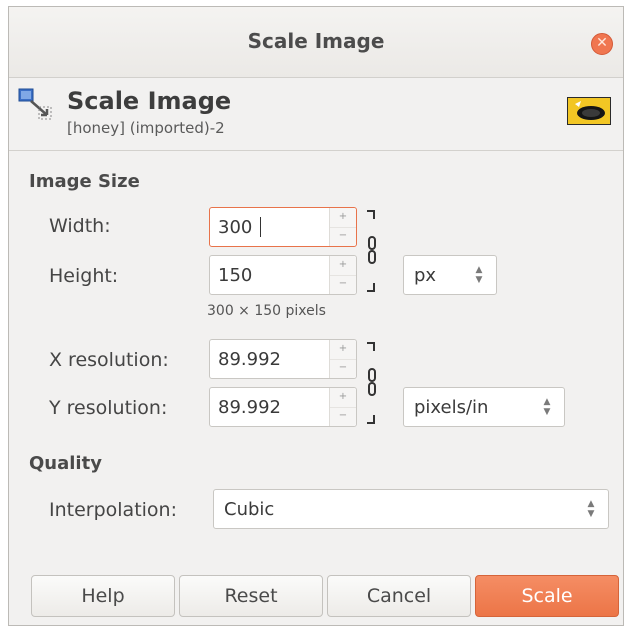 This screenshot has height=634, width=632. I want to click on y-resolution-input: 89.992 + −, so click(283, 407).